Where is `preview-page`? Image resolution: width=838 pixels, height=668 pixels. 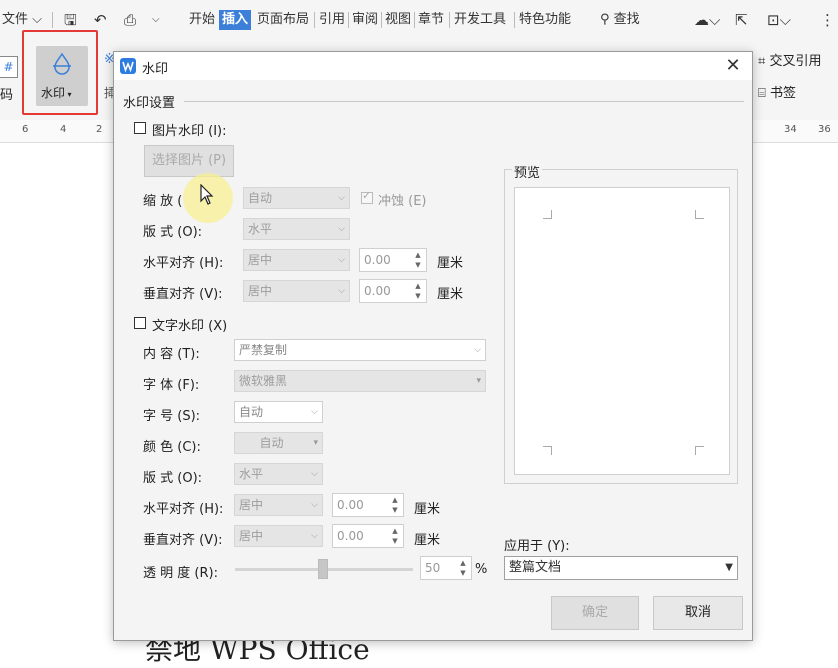
preview-page is located at coordinates (622, 331).